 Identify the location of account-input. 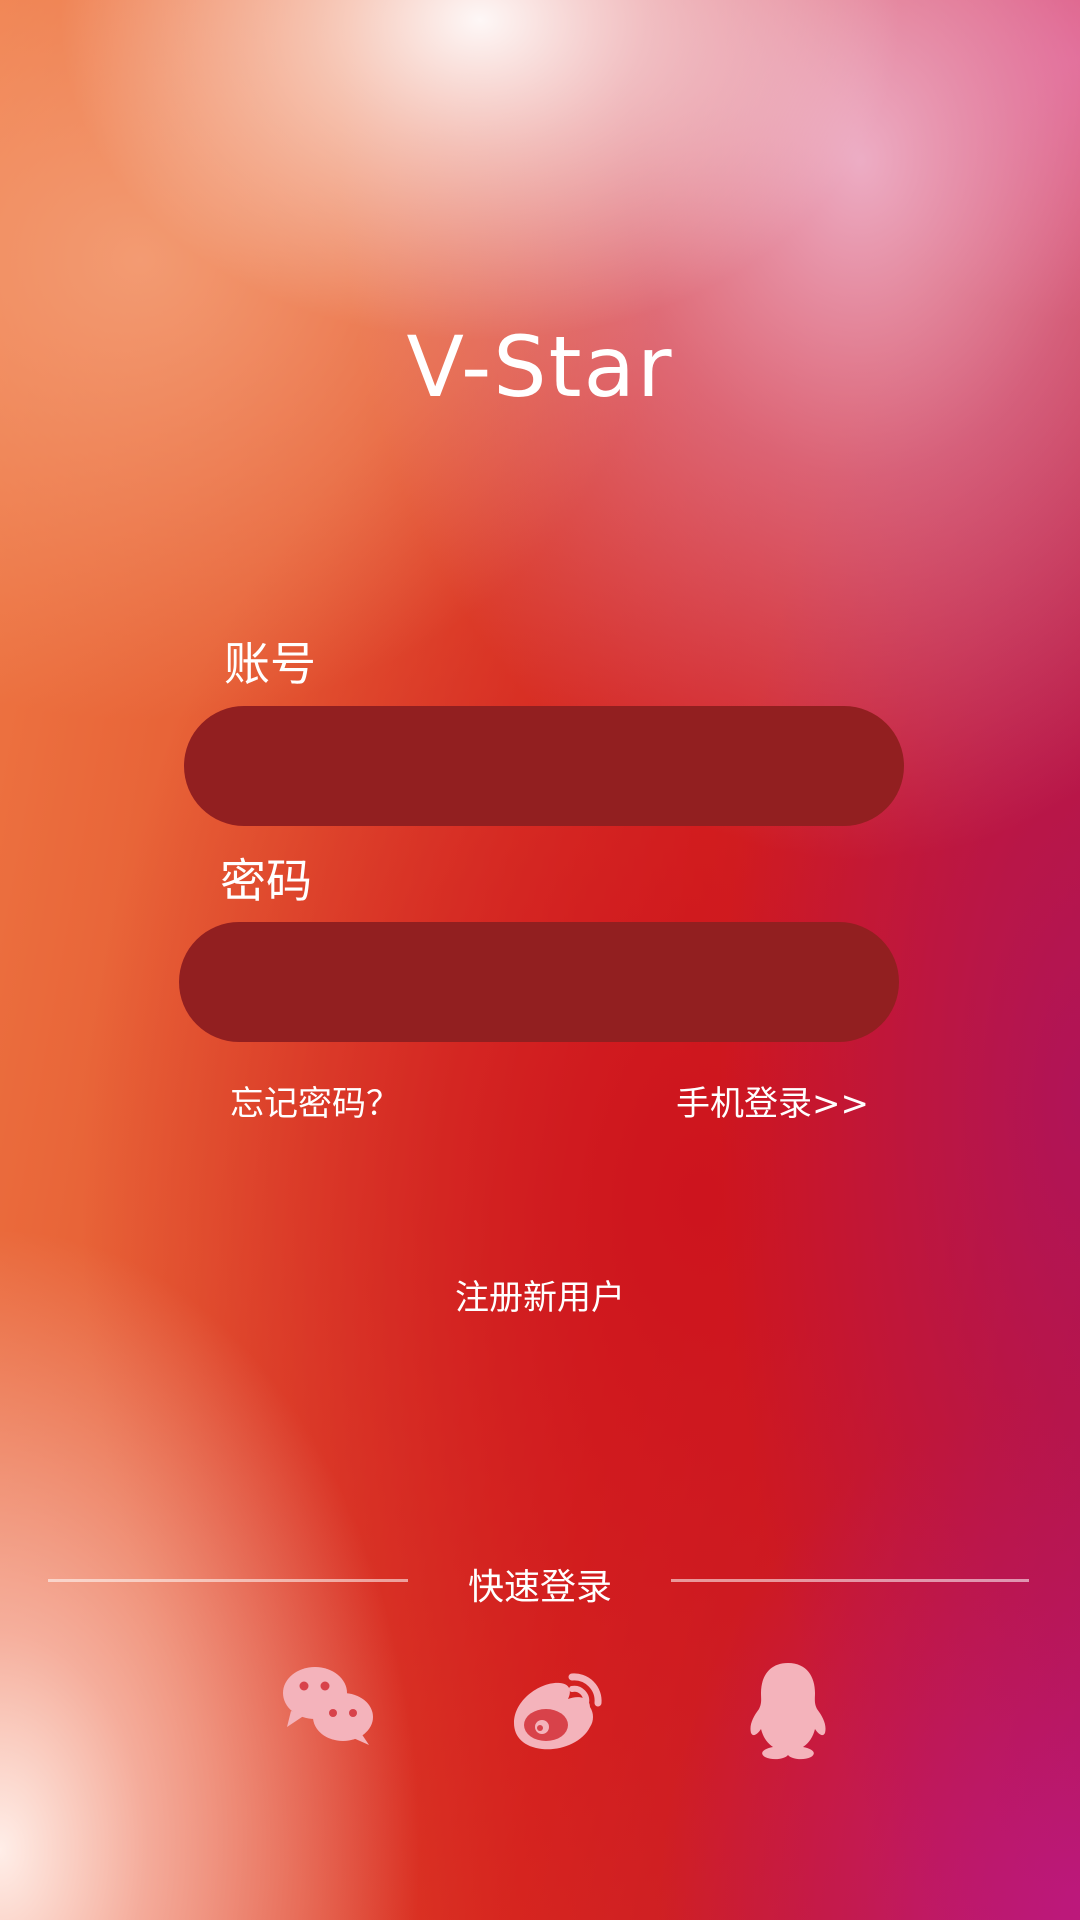
(544, 766).